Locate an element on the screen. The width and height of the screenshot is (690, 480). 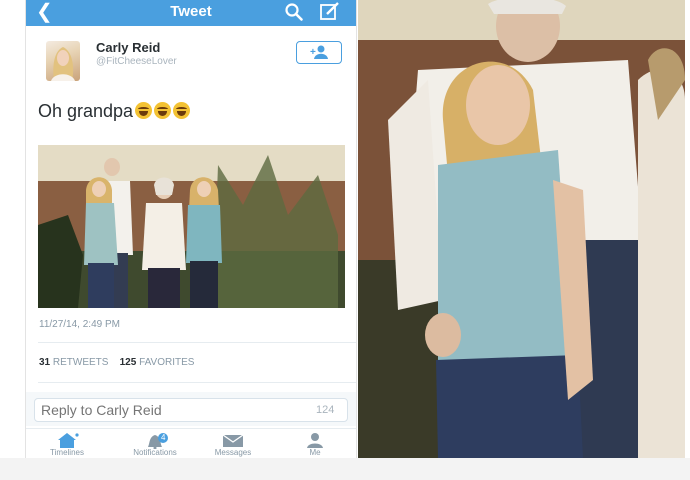
retweets-label: RETWEETS is located at coordinates (81, 362).